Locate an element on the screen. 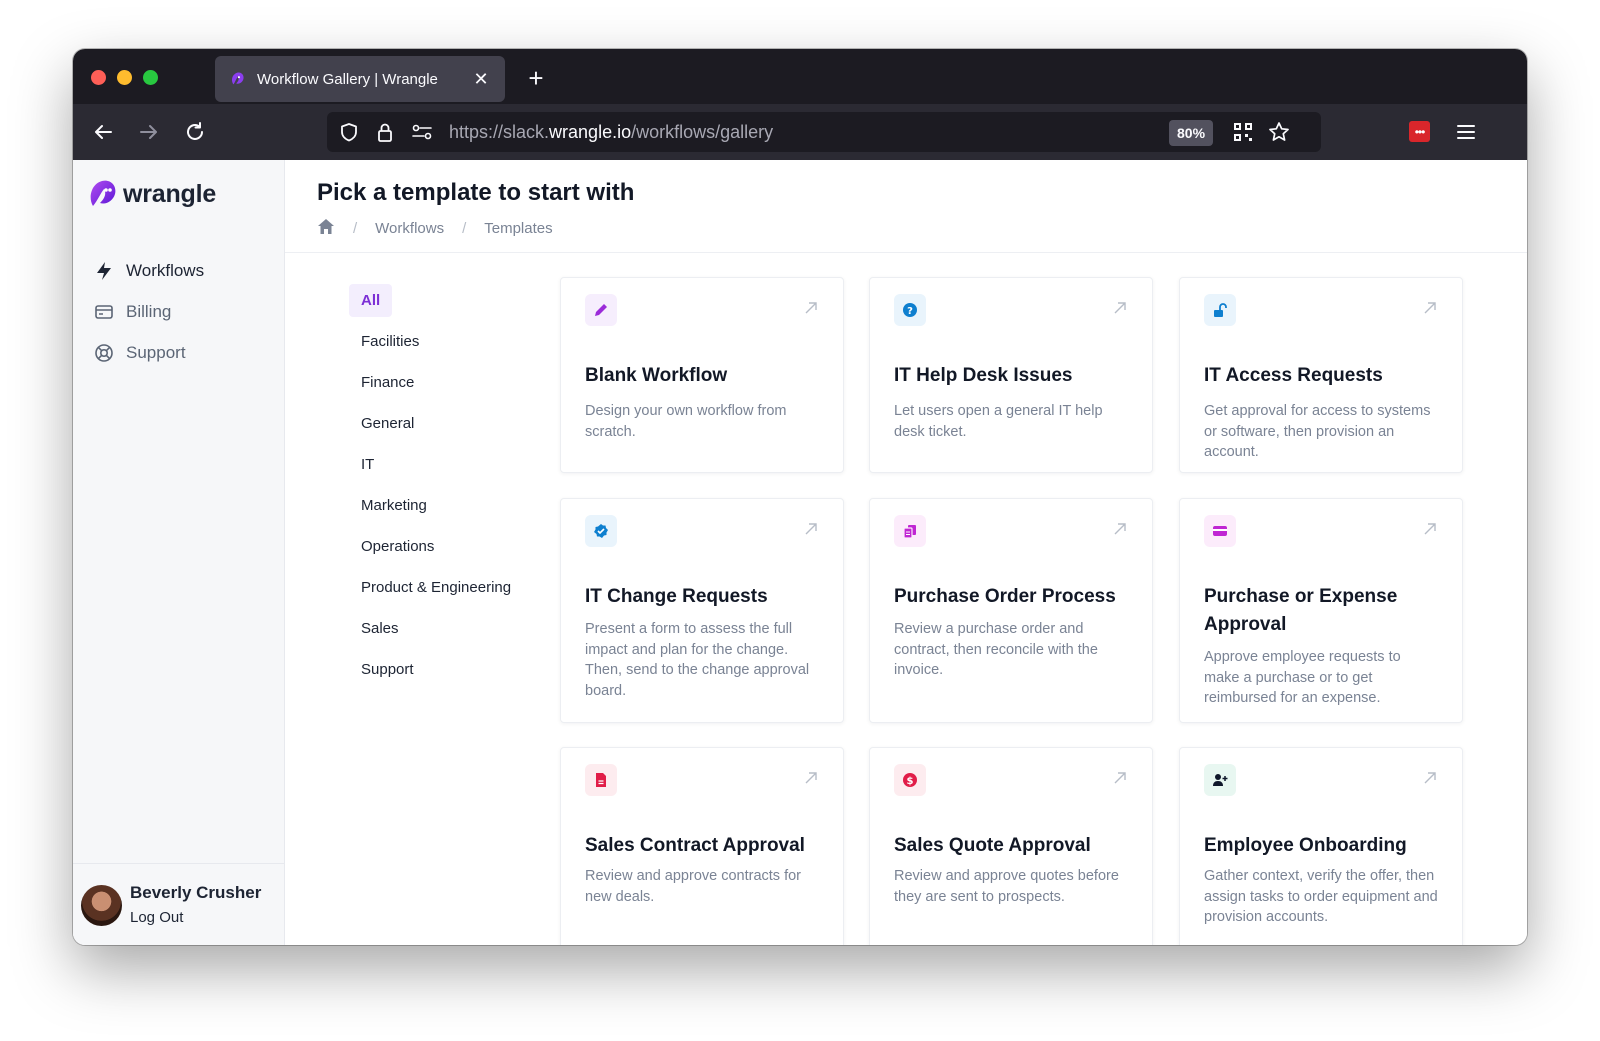 The height and width of the screenshot is (1041, 1600). filter-product-engineering: Product & Engineering is located at coordinates (439, 587).